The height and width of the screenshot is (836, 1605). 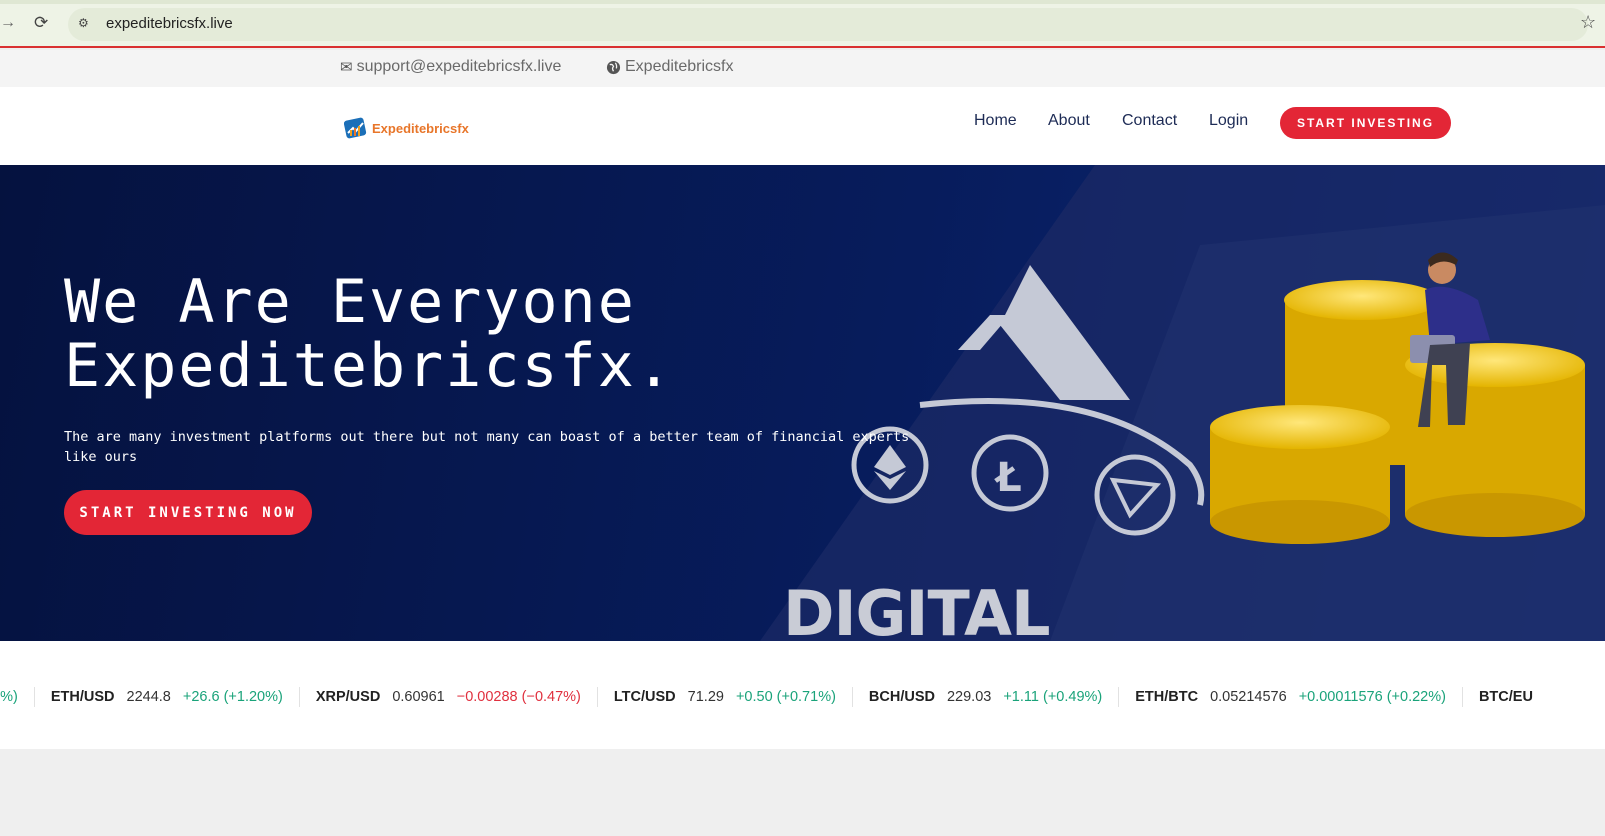 I want to click on ticker-pair: BCH/USD, so click(x=901, y=697).